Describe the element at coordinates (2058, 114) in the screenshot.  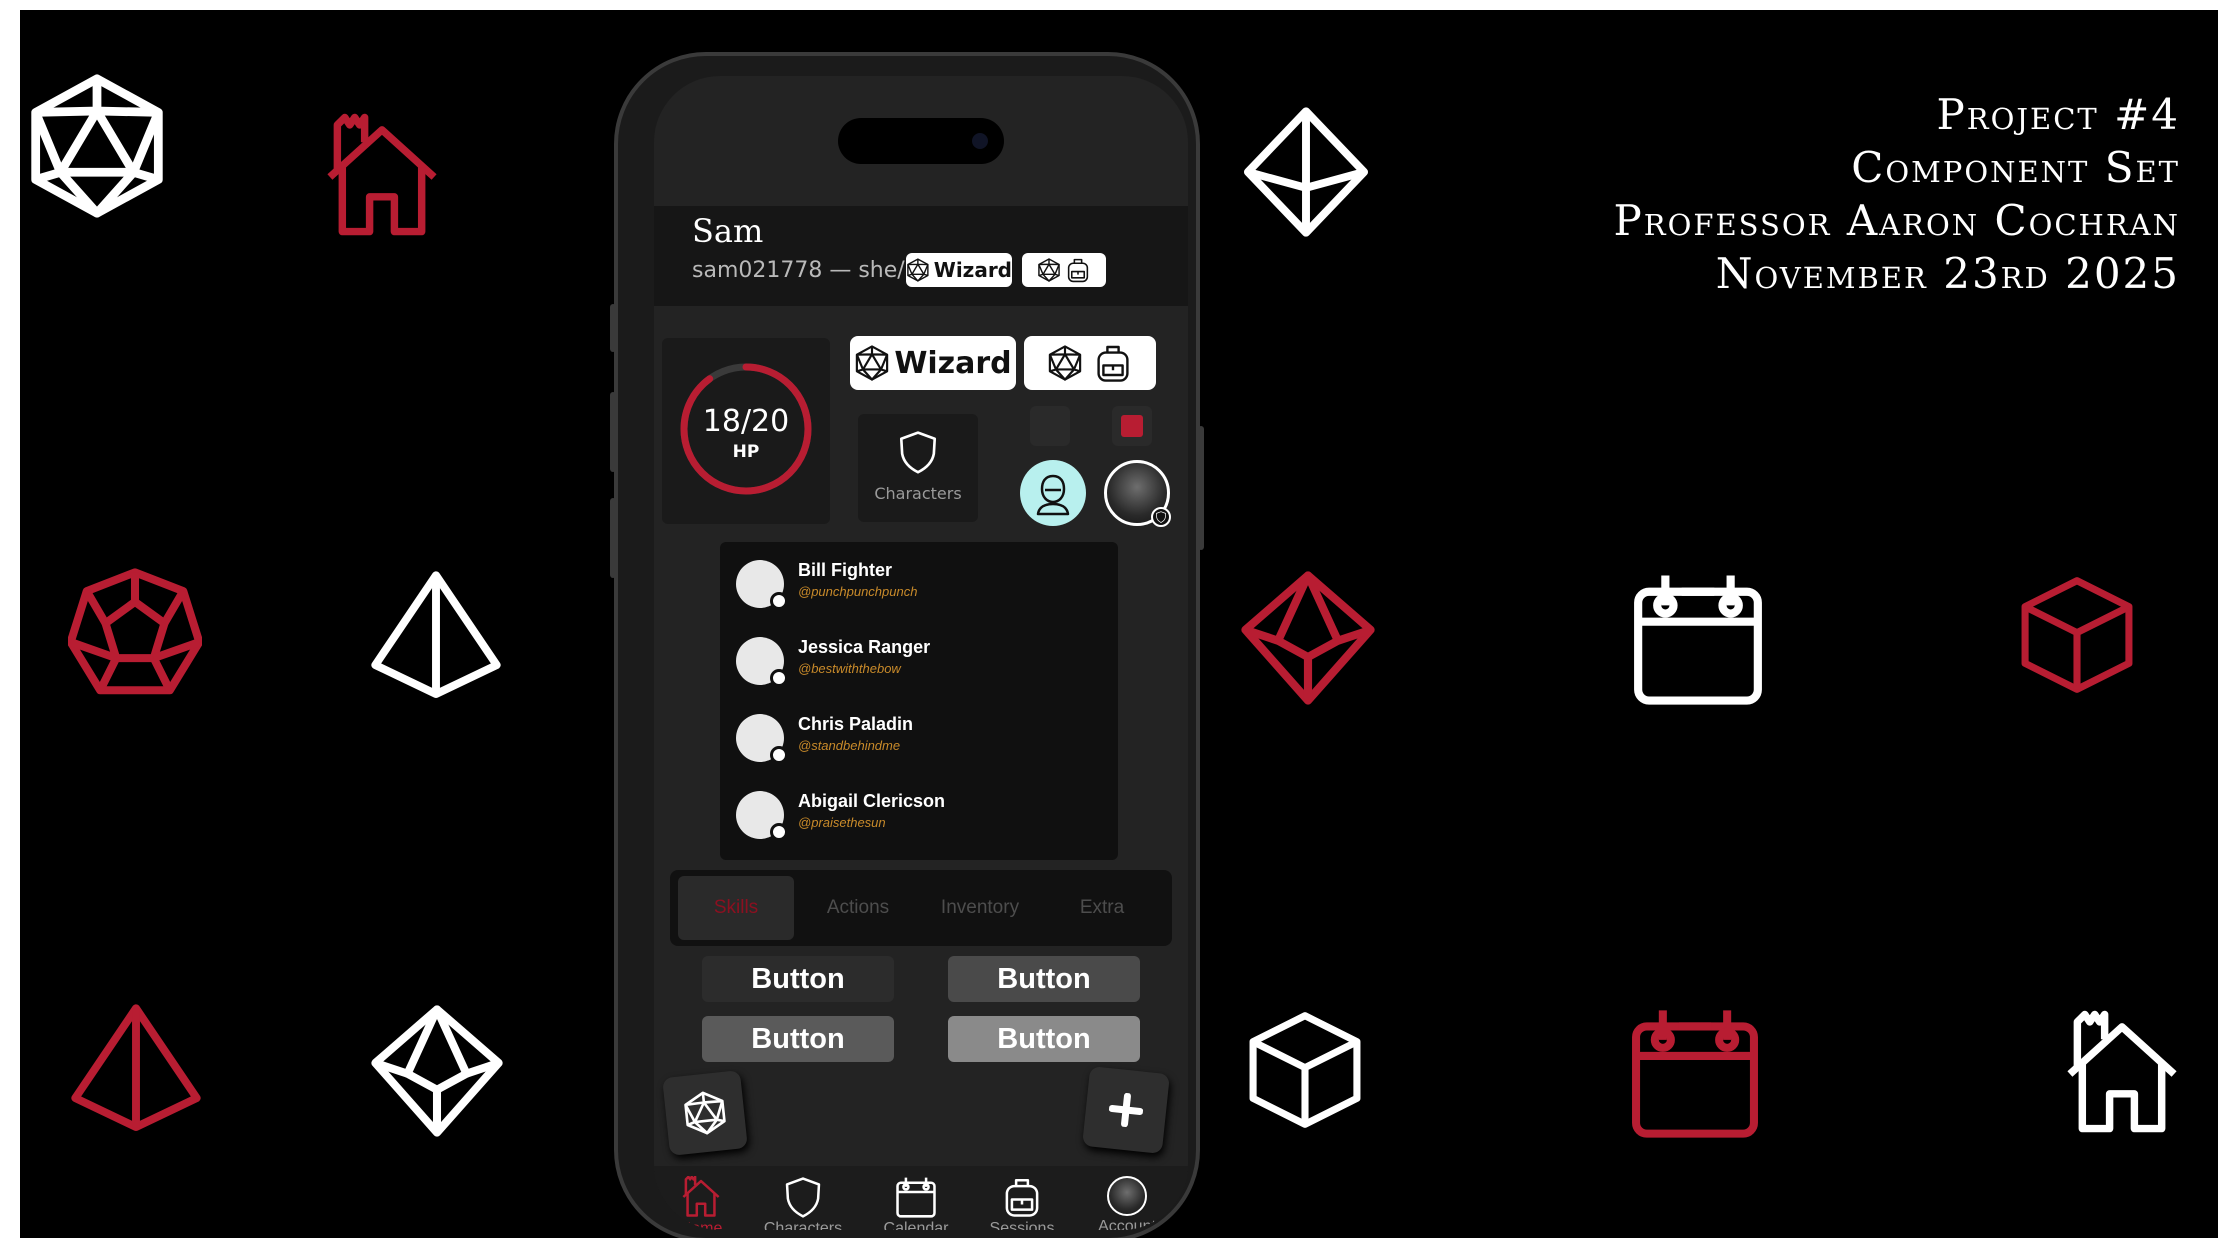
I see `project-number: Project #4` at that location.